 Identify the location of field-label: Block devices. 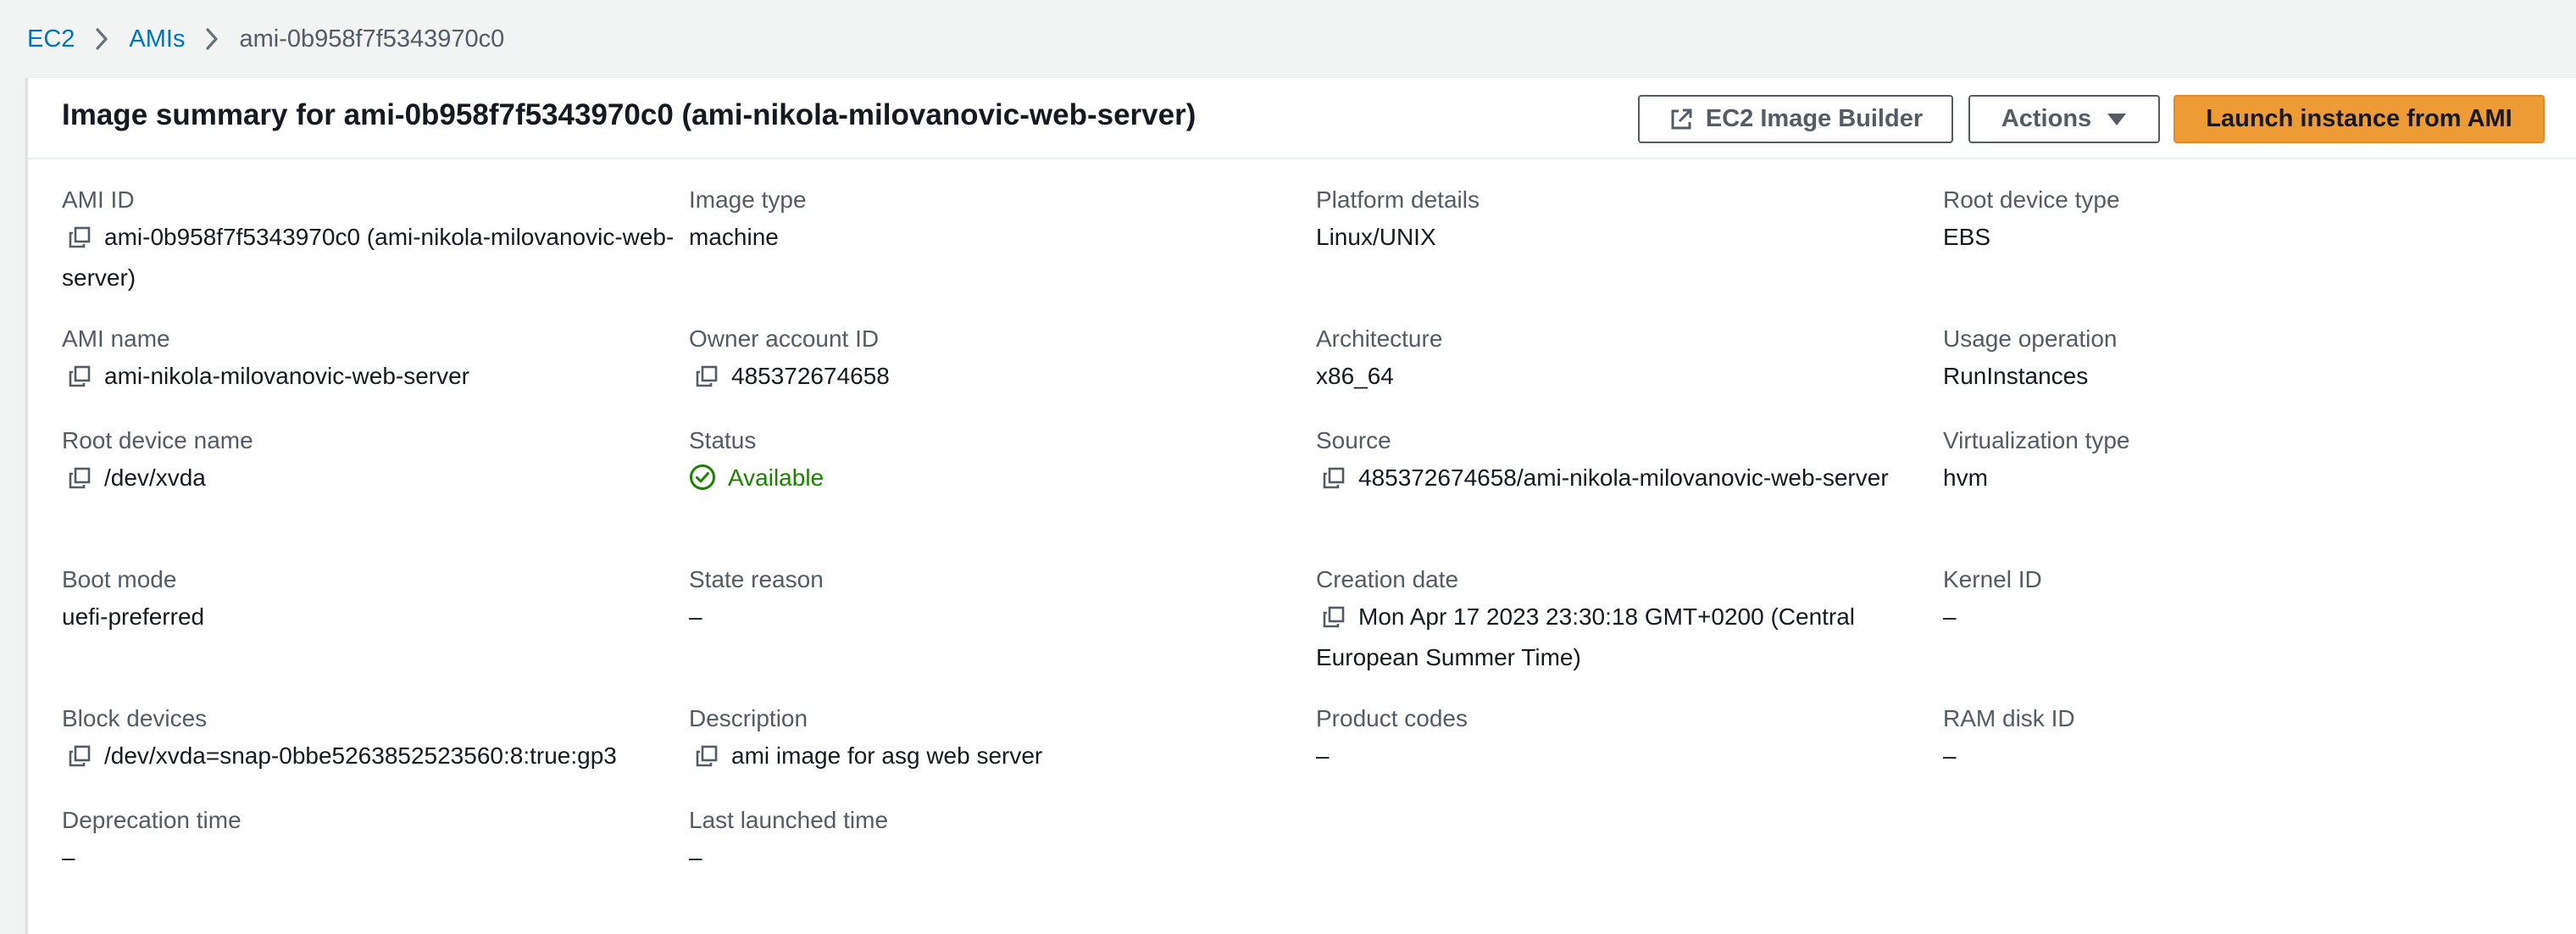
(135, 718).